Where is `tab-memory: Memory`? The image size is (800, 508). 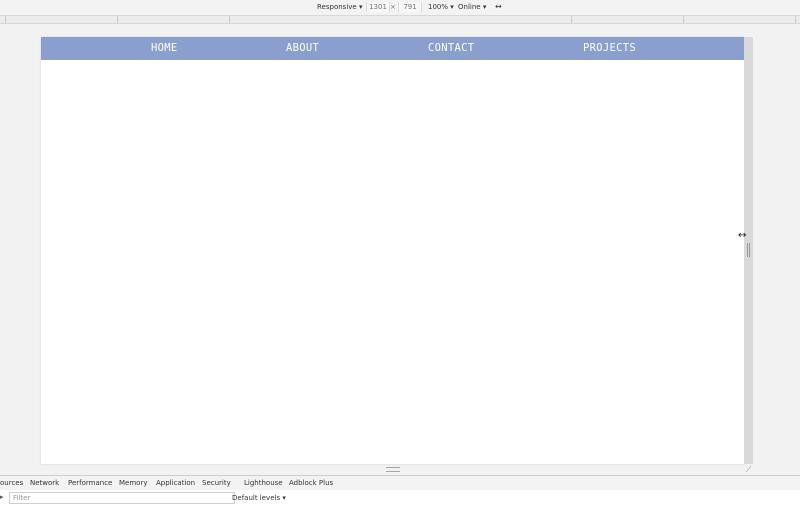
tab-memory: Memory is located at coordinates (133, 483).